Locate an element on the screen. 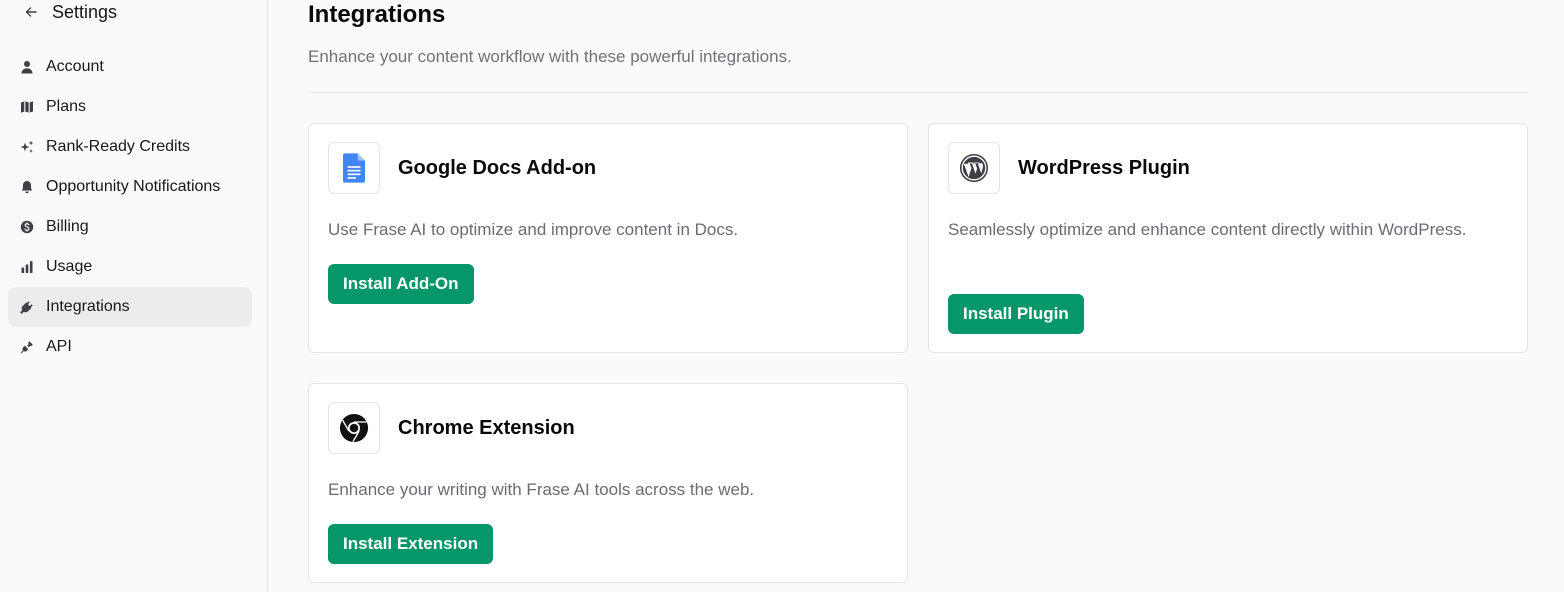 The height and width of the screenshot is (592, 1564). sidebar-item-label: Usage is located at coordinates (69, 266).